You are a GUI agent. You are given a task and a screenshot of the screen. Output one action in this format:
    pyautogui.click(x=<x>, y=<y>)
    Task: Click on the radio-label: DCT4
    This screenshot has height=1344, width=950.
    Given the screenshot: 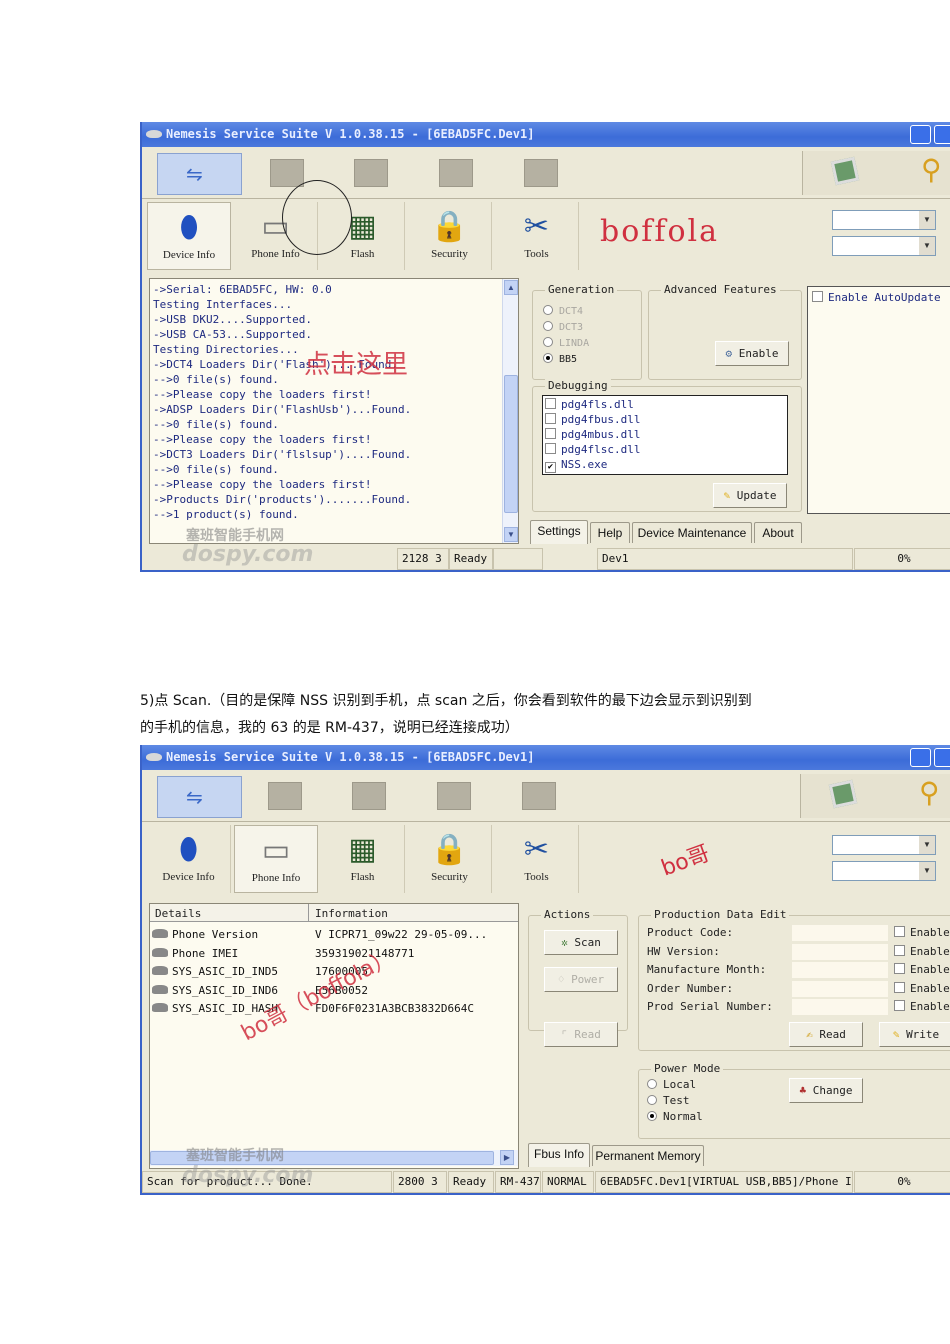 What is the action you would take?
    pyautogui.click(x=571, y=311)
    